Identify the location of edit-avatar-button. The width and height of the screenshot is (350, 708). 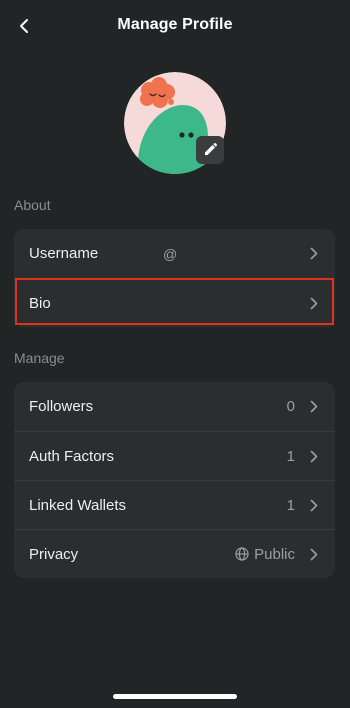
(210, 150).